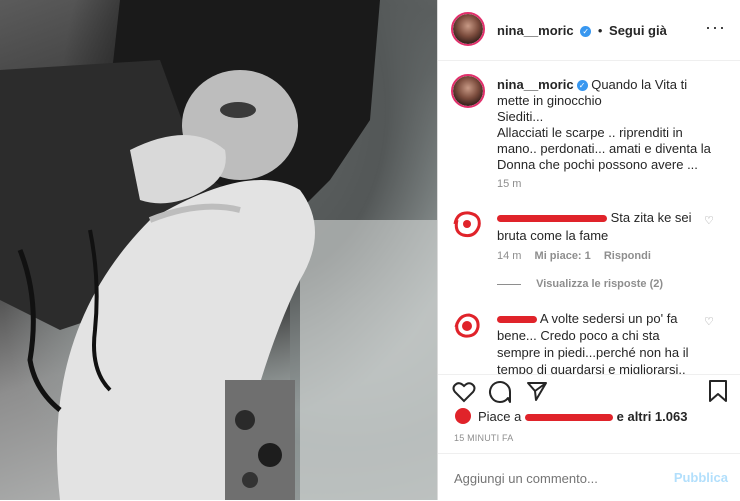 The image size is (740, 501). What do you see at coordinates (509, 256) in the screenshot?
I see `comment-time: 14 m` at bounding box center [509, 256].